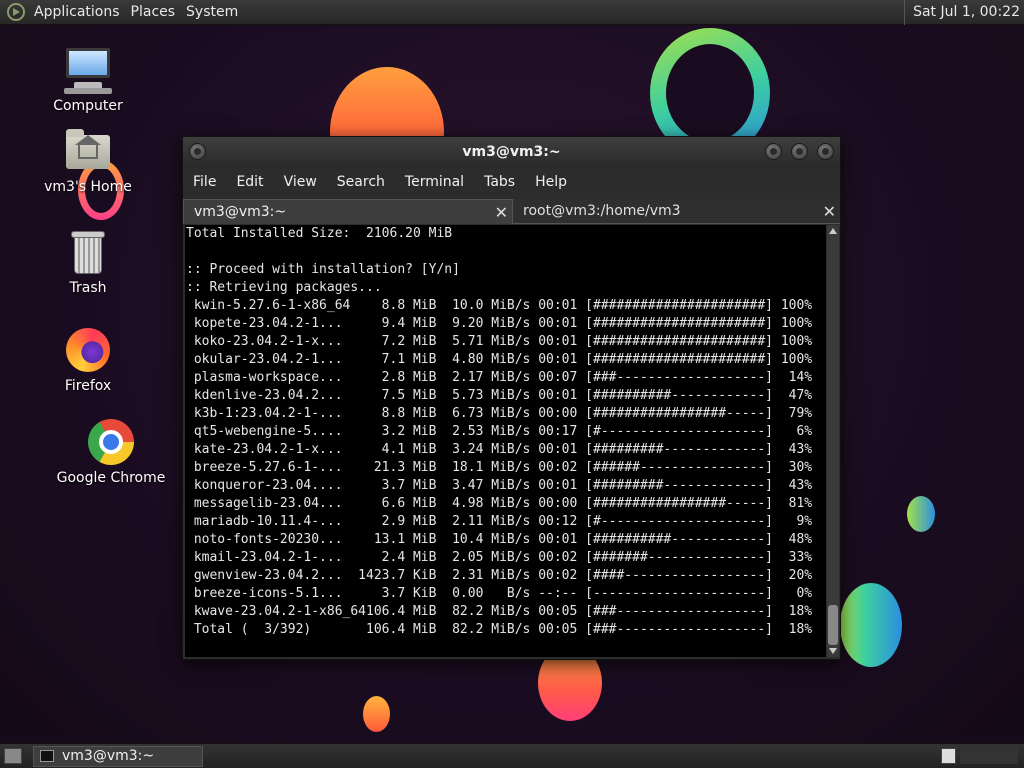 This screenshot has height=768, width=1024. Describe the element at coordinates (108, 756) in the screenshot. I see `taskbar-item-label: vm3@vm3:~` at that location.